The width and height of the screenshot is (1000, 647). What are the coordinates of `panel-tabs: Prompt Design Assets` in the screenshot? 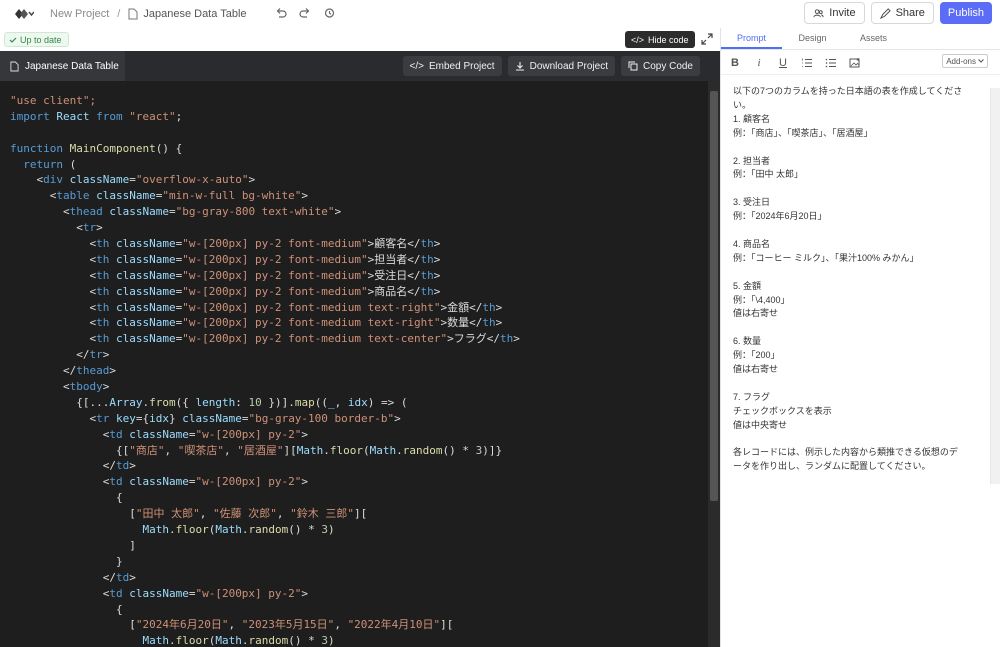 It's located at (860, 39).